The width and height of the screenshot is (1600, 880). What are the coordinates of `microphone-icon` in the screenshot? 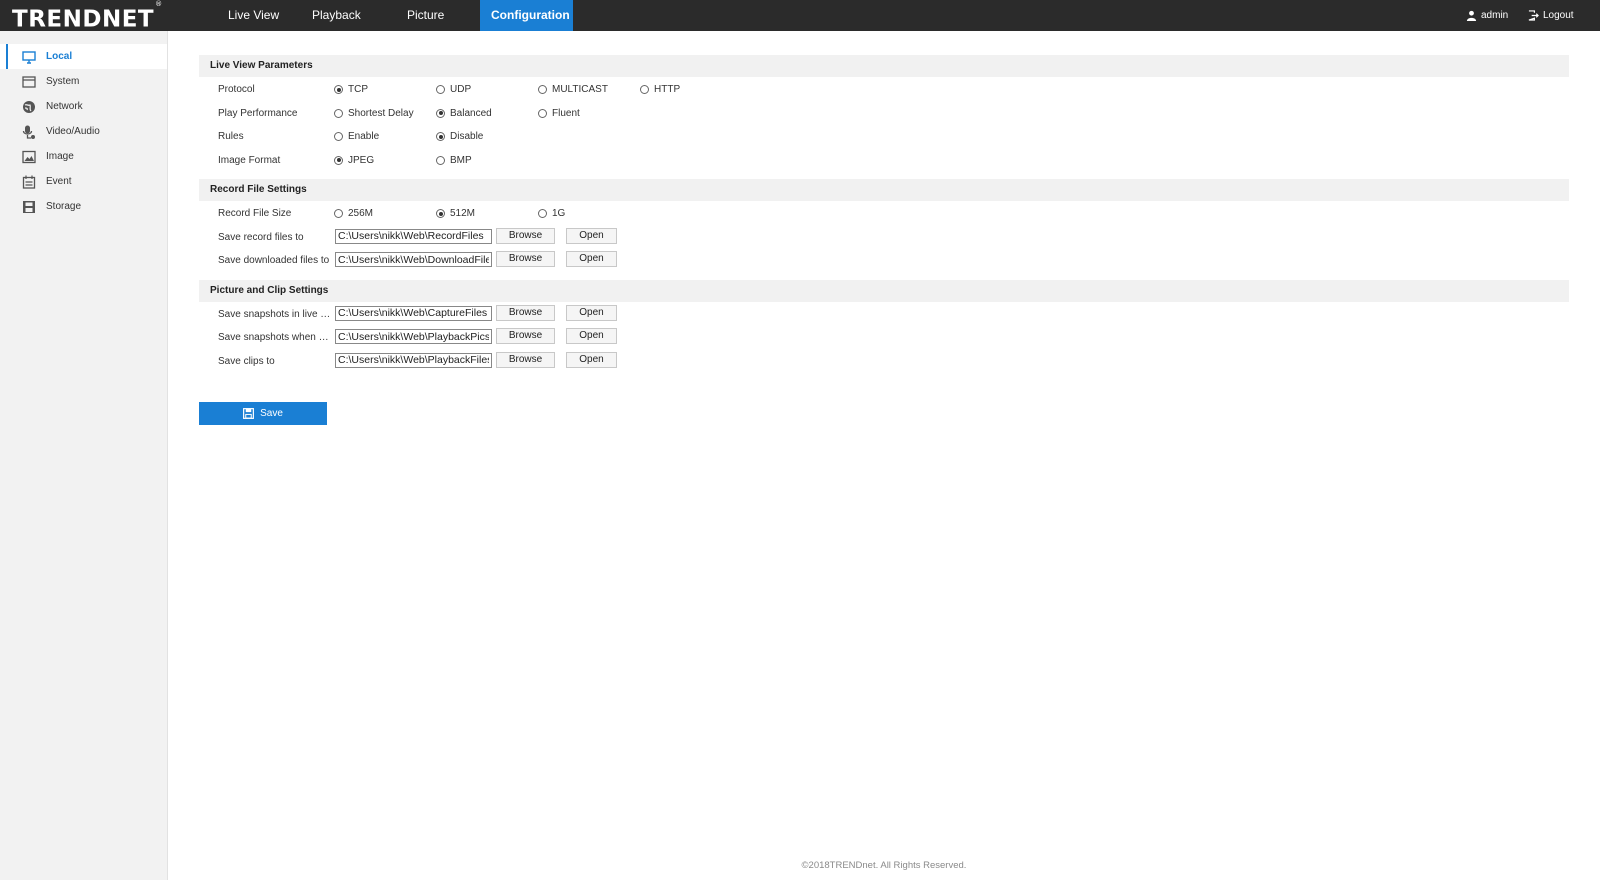 It's located at (28, 132).